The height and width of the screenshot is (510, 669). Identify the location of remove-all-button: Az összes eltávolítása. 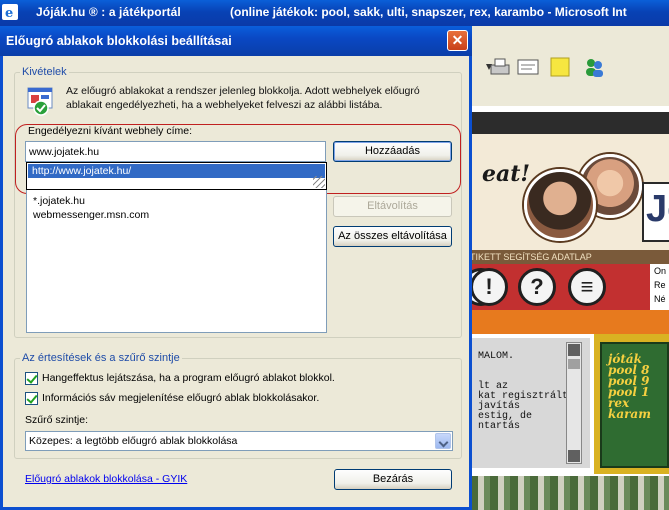
(392, 236).